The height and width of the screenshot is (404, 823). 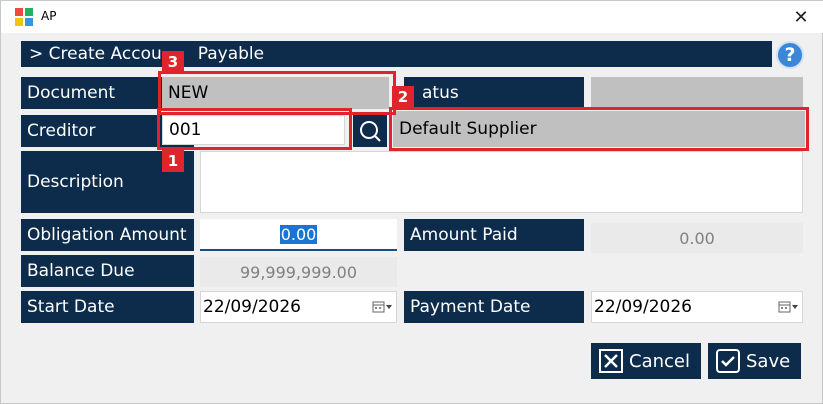 What do you see at coordinates (173, 161) in the screenshot?
I see `annotation-number-1: 1` at bounding box center [173, 161].